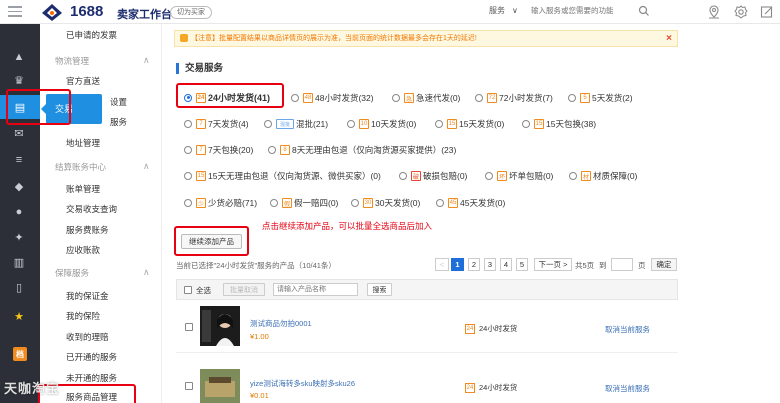 The width and height of the screenshot is (780, 403). What do you see at coordinates (19, 133) in the screenshot?
I see `mail-icon: ✉` at bounding box center [19, 133].